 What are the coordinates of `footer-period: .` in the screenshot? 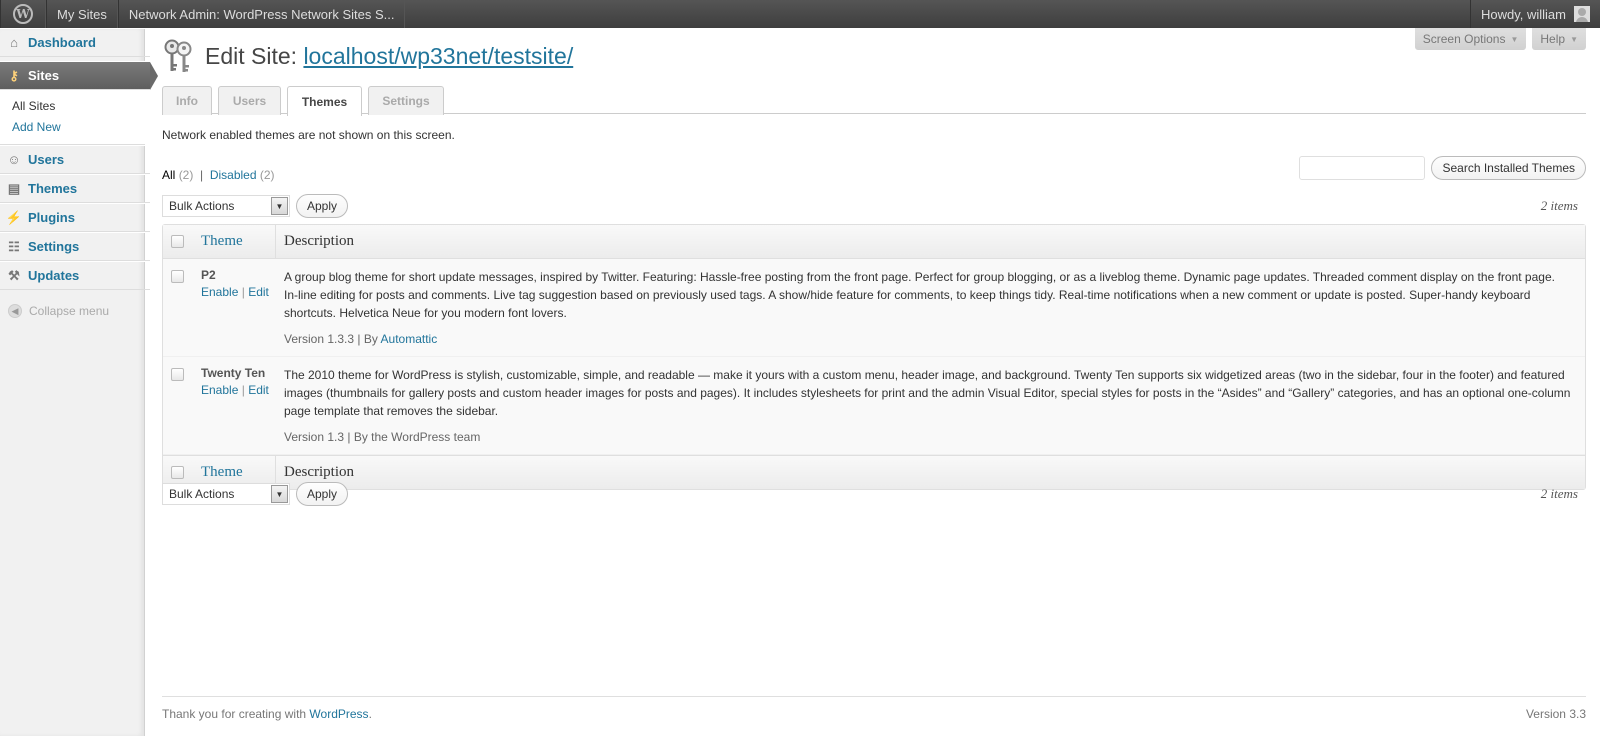 It's located at (370, 714).